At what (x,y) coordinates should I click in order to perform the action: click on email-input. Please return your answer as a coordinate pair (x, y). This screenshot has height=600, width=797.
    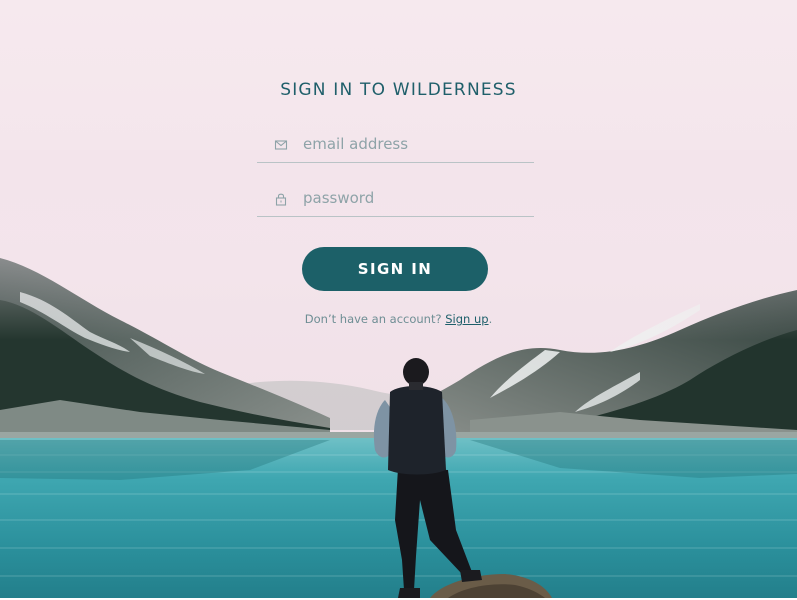
    Looking at the image, I should click on (413, 144).